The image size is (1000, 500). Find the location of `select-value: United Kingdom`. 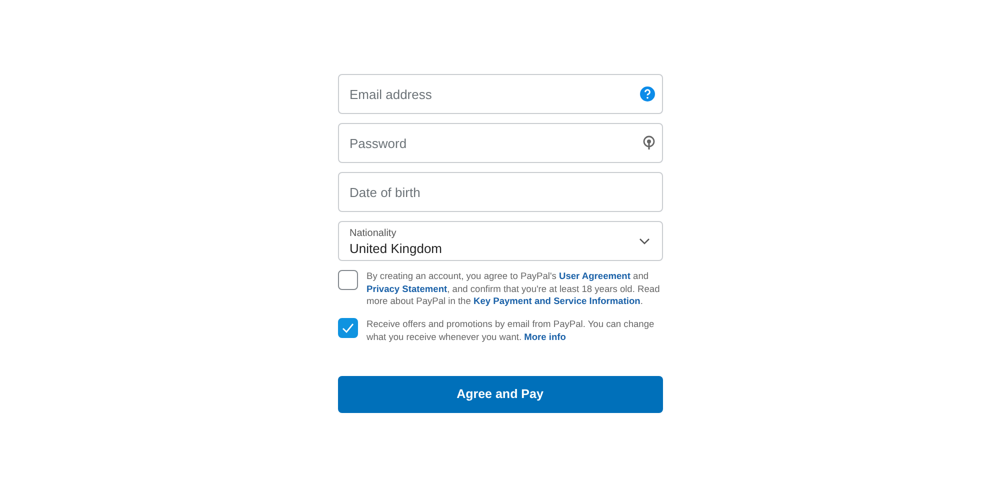

select-value: United Kingdom is located at coordinates (396, 248).